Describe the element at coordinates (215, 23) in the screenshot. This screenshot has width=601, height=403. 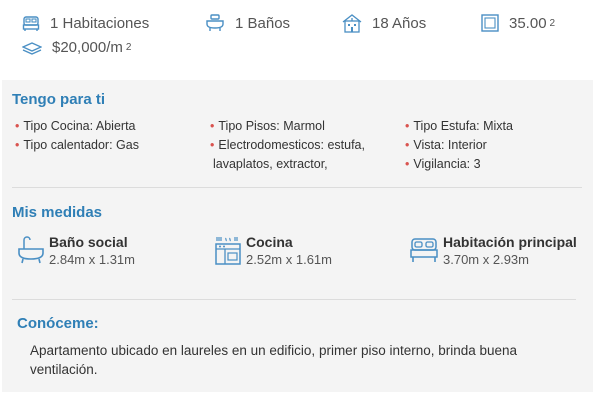
I see `bath-icon` at that location.